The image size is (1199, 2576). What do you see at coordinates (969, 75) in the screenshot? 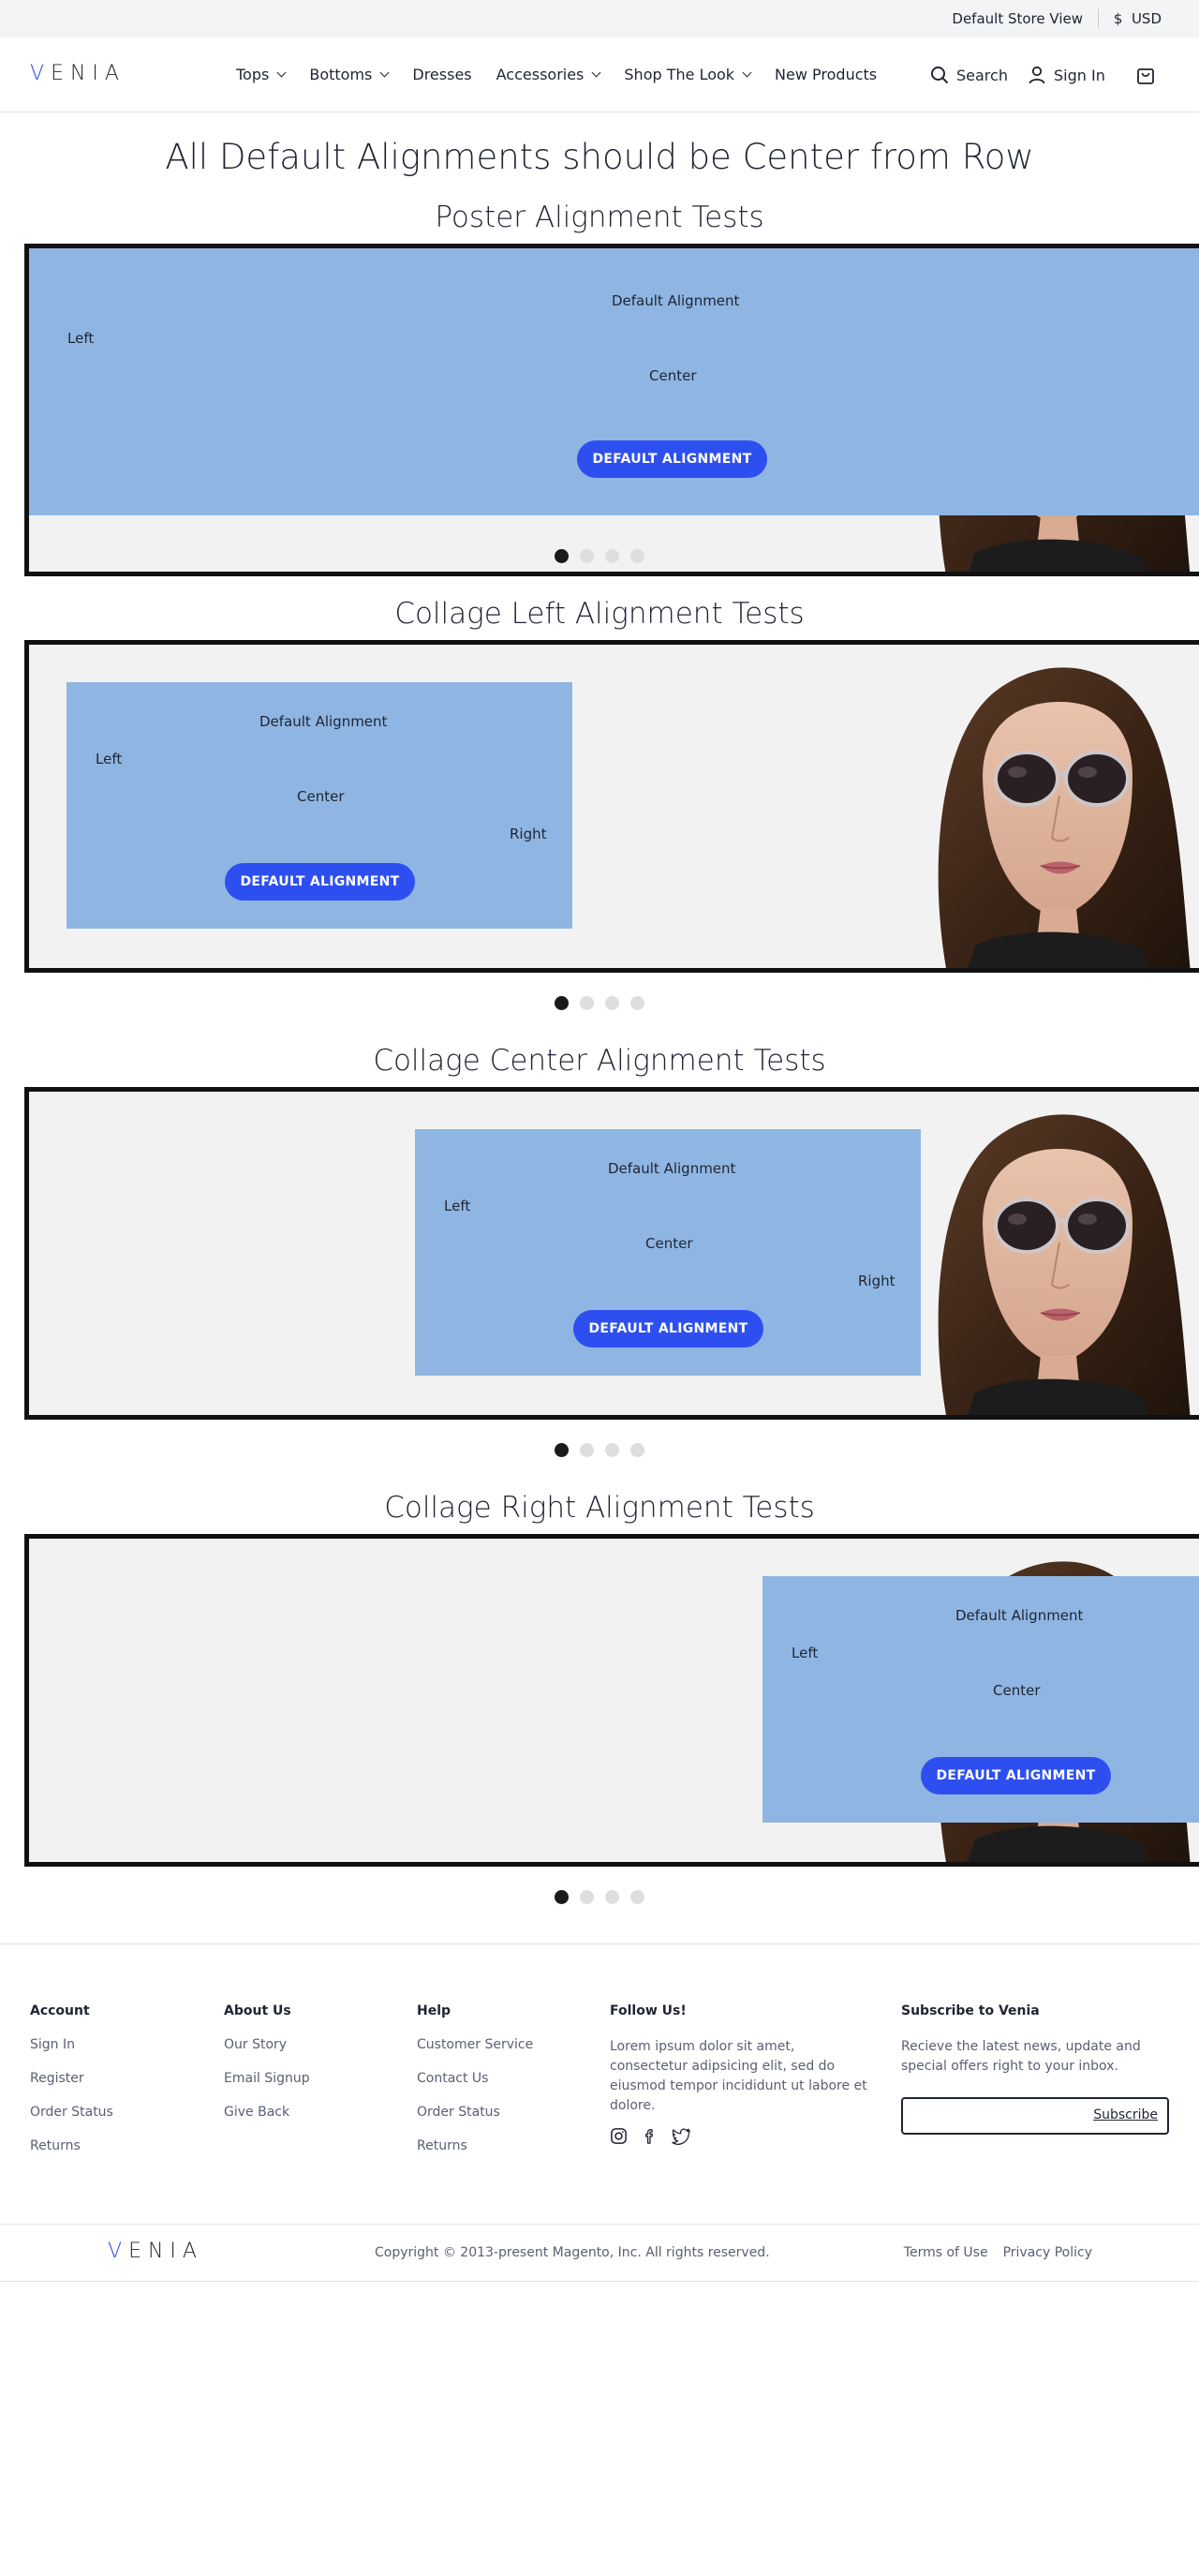
I see `search-button: Search` at bounding box center [969, 75].